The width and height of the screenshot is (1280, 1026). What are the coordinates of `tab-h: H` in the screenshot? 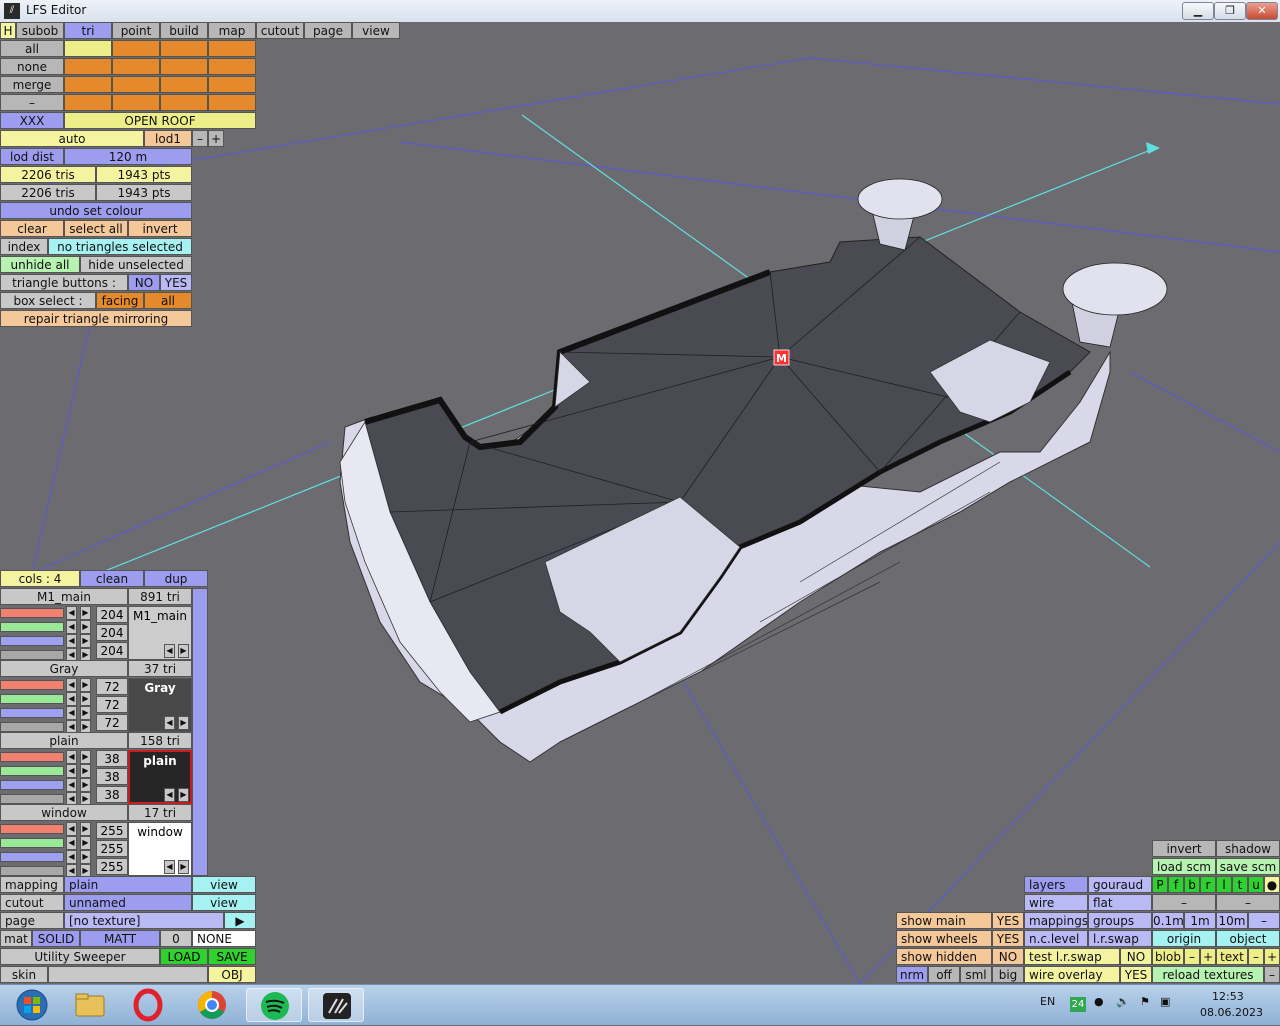 It's located at (8, 30).